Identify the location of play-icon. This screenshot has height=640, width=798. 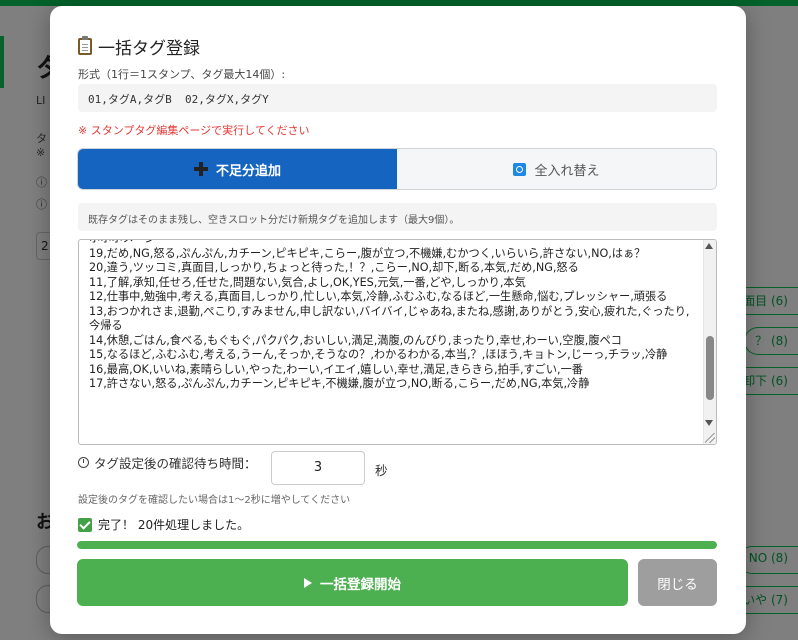
(308, 582).